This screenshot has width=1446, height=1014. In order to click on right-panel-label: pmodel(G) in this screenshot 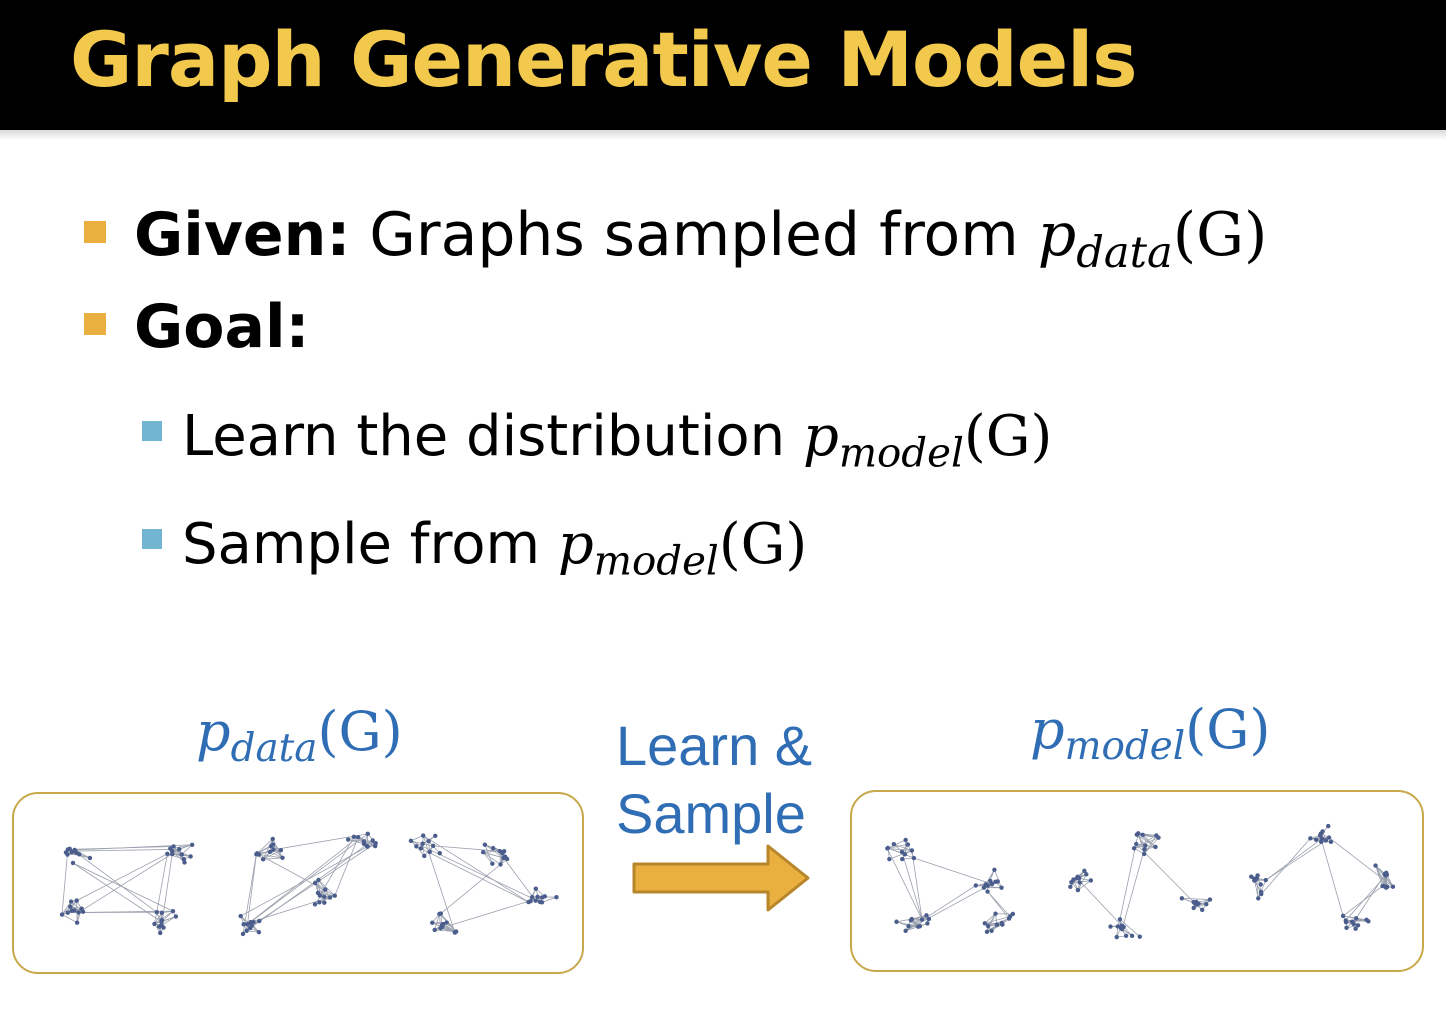, I will do `click(1150, 733)`.